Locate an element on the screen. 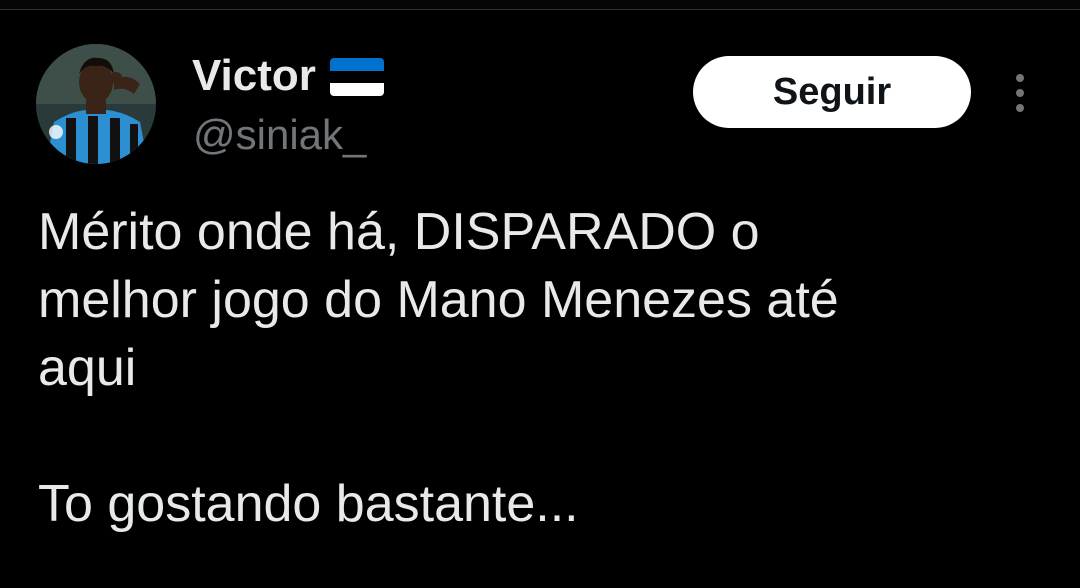  follow-button: Seguir is located at coordinates (832, 92).